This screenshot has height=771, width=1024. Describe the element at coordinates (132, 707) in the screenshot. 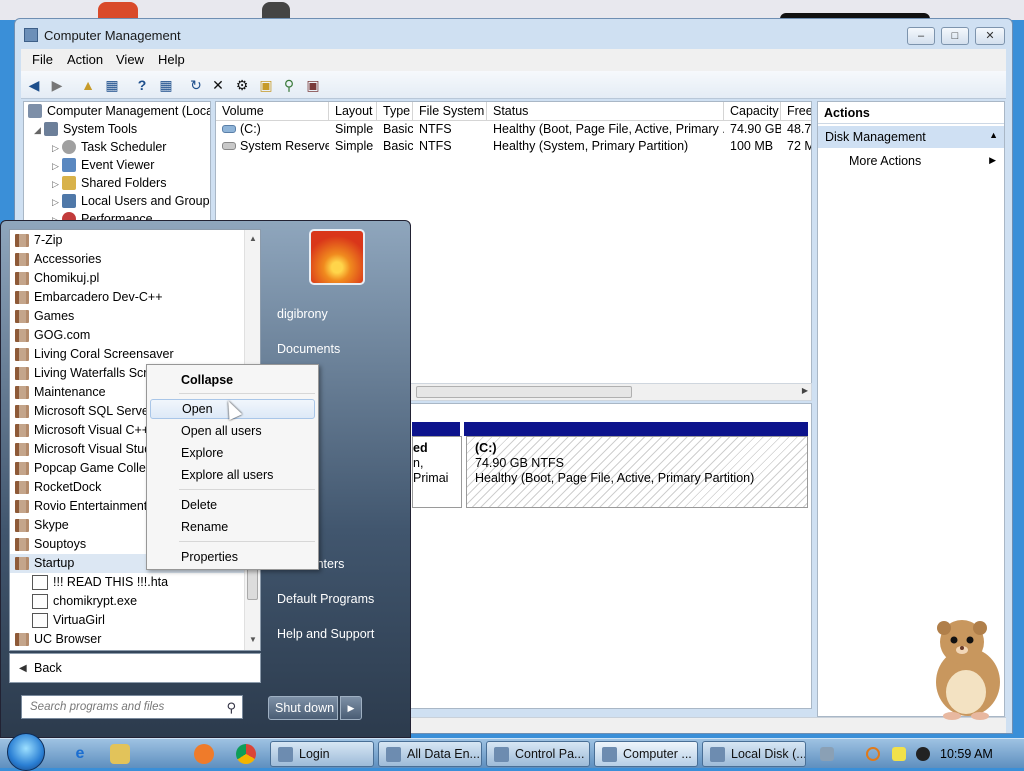

I see `search-programs-input: Search programs and files ⚲` at that location.